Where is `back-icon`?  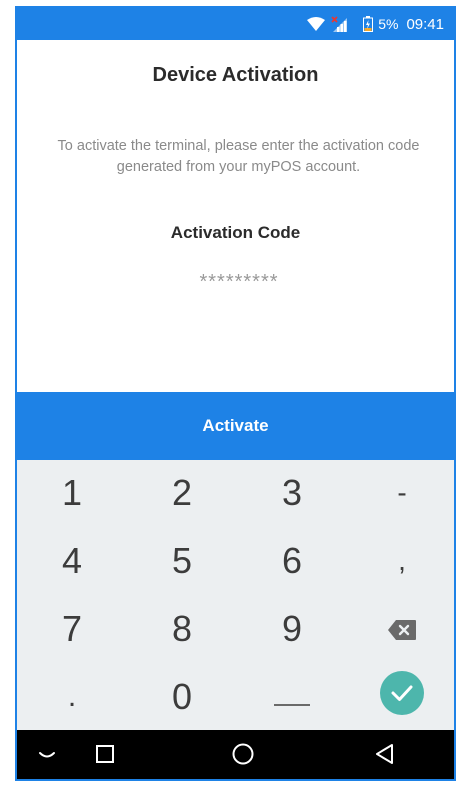 back-icon is located at coordinates (385, 756).